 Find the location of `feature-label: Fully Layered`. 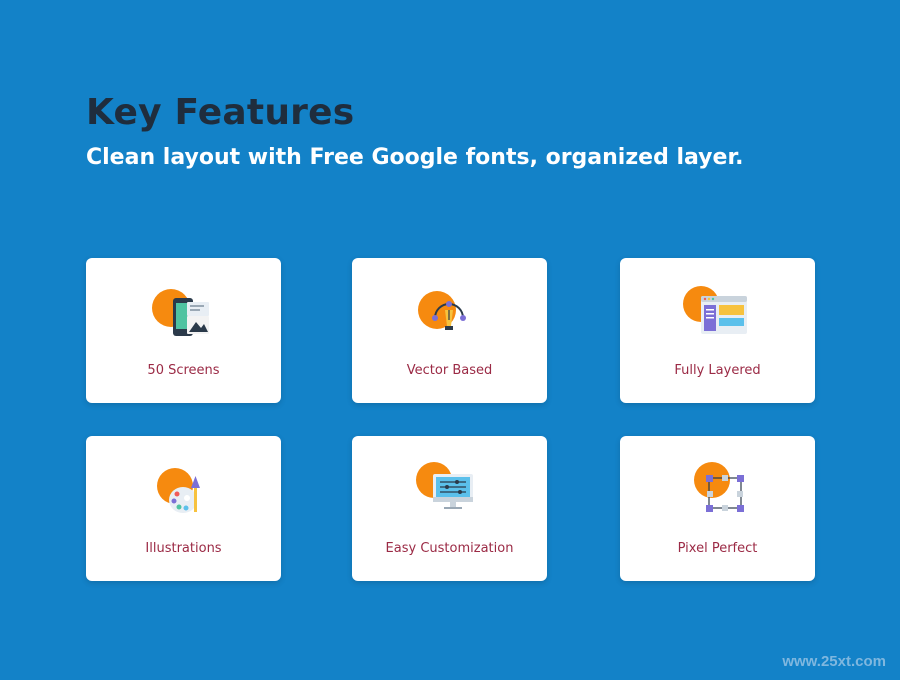

feature-label: Fully Layered is located at coordinates (717, 370).